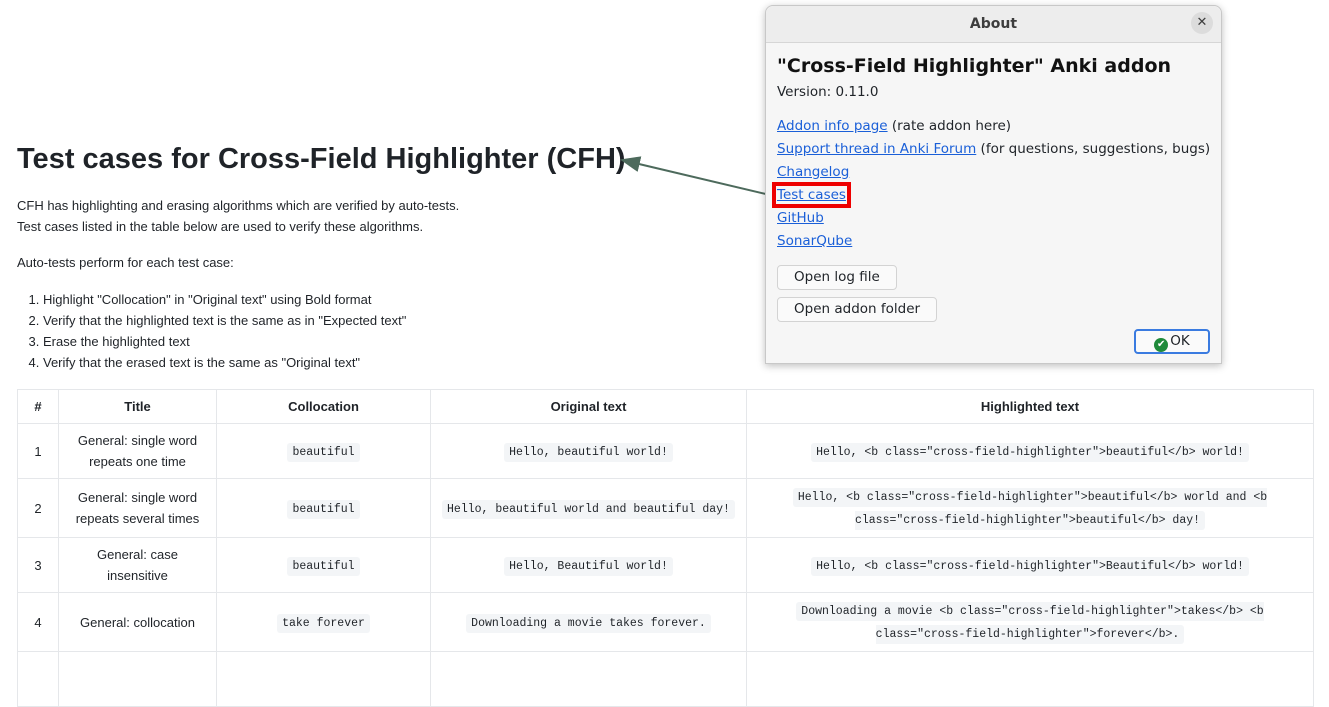  I want to click on link-note: (rate addon here), so click(949, 126).